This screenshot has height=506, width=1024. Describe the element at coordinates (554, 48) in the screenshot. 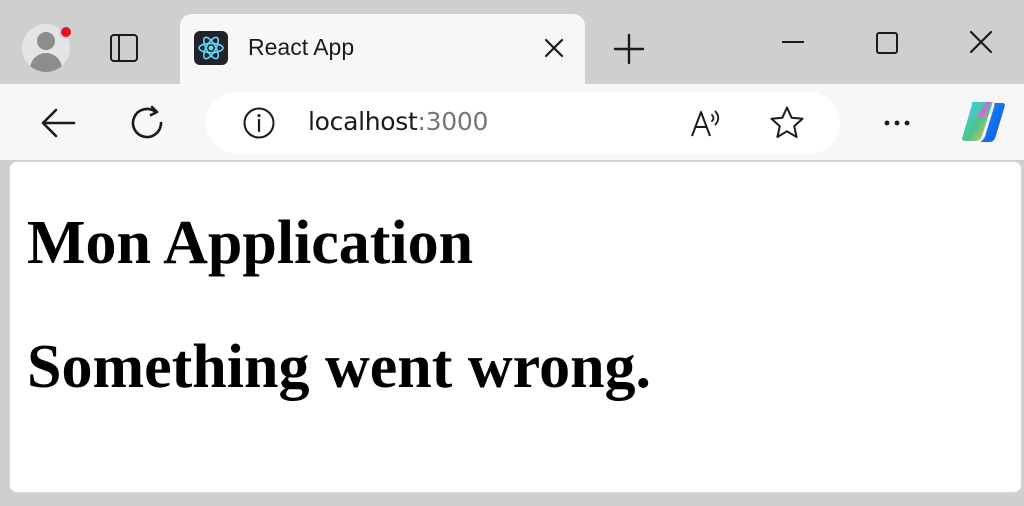

I see `tab-close-icon` at that location.